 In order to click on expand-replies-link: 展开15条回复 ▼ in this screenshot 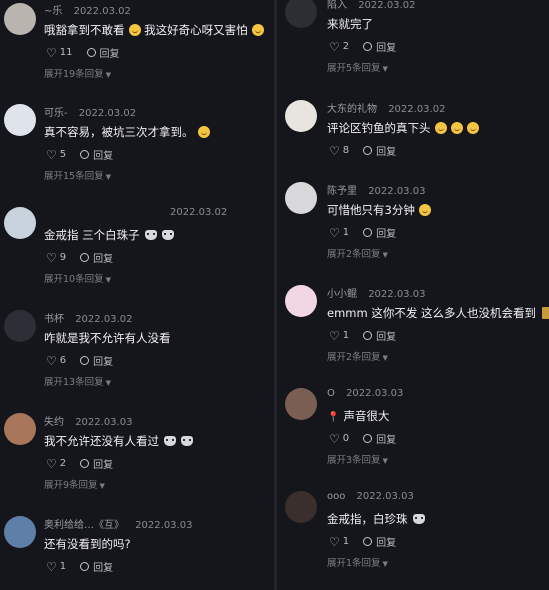, I will do `click(77, 175)`.